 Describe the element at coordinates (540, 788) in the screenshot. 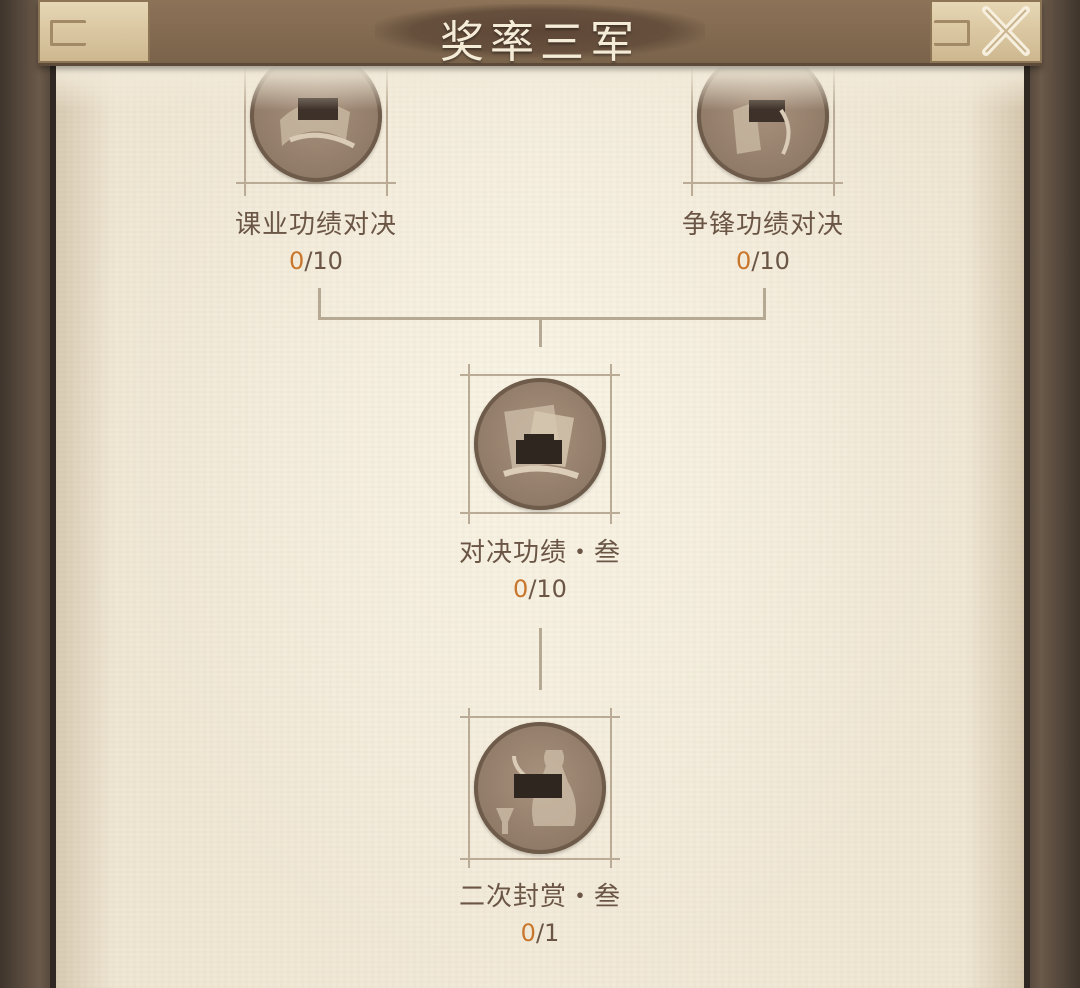

I see `wine-jug-icon` at that location.